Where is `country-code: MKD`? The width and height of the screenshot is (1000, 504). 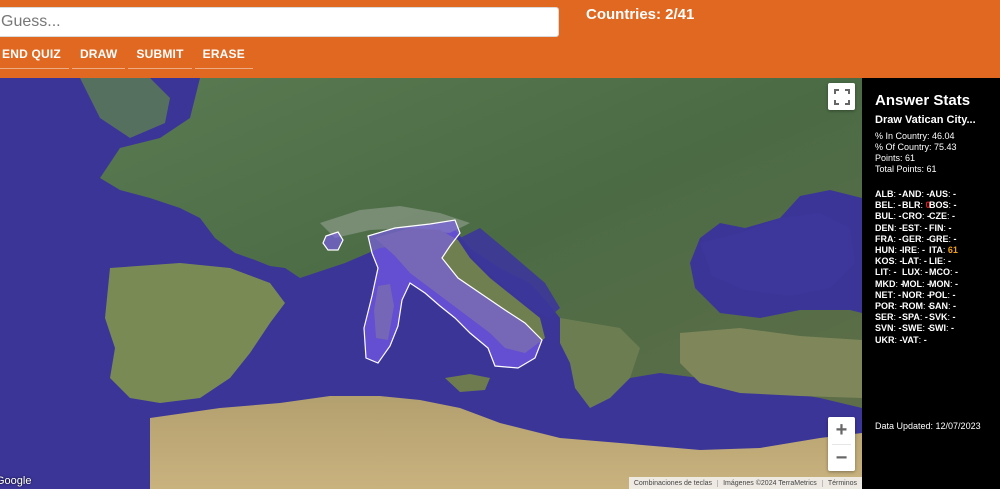
country-code: MKD is located at coordinates (885, 283).